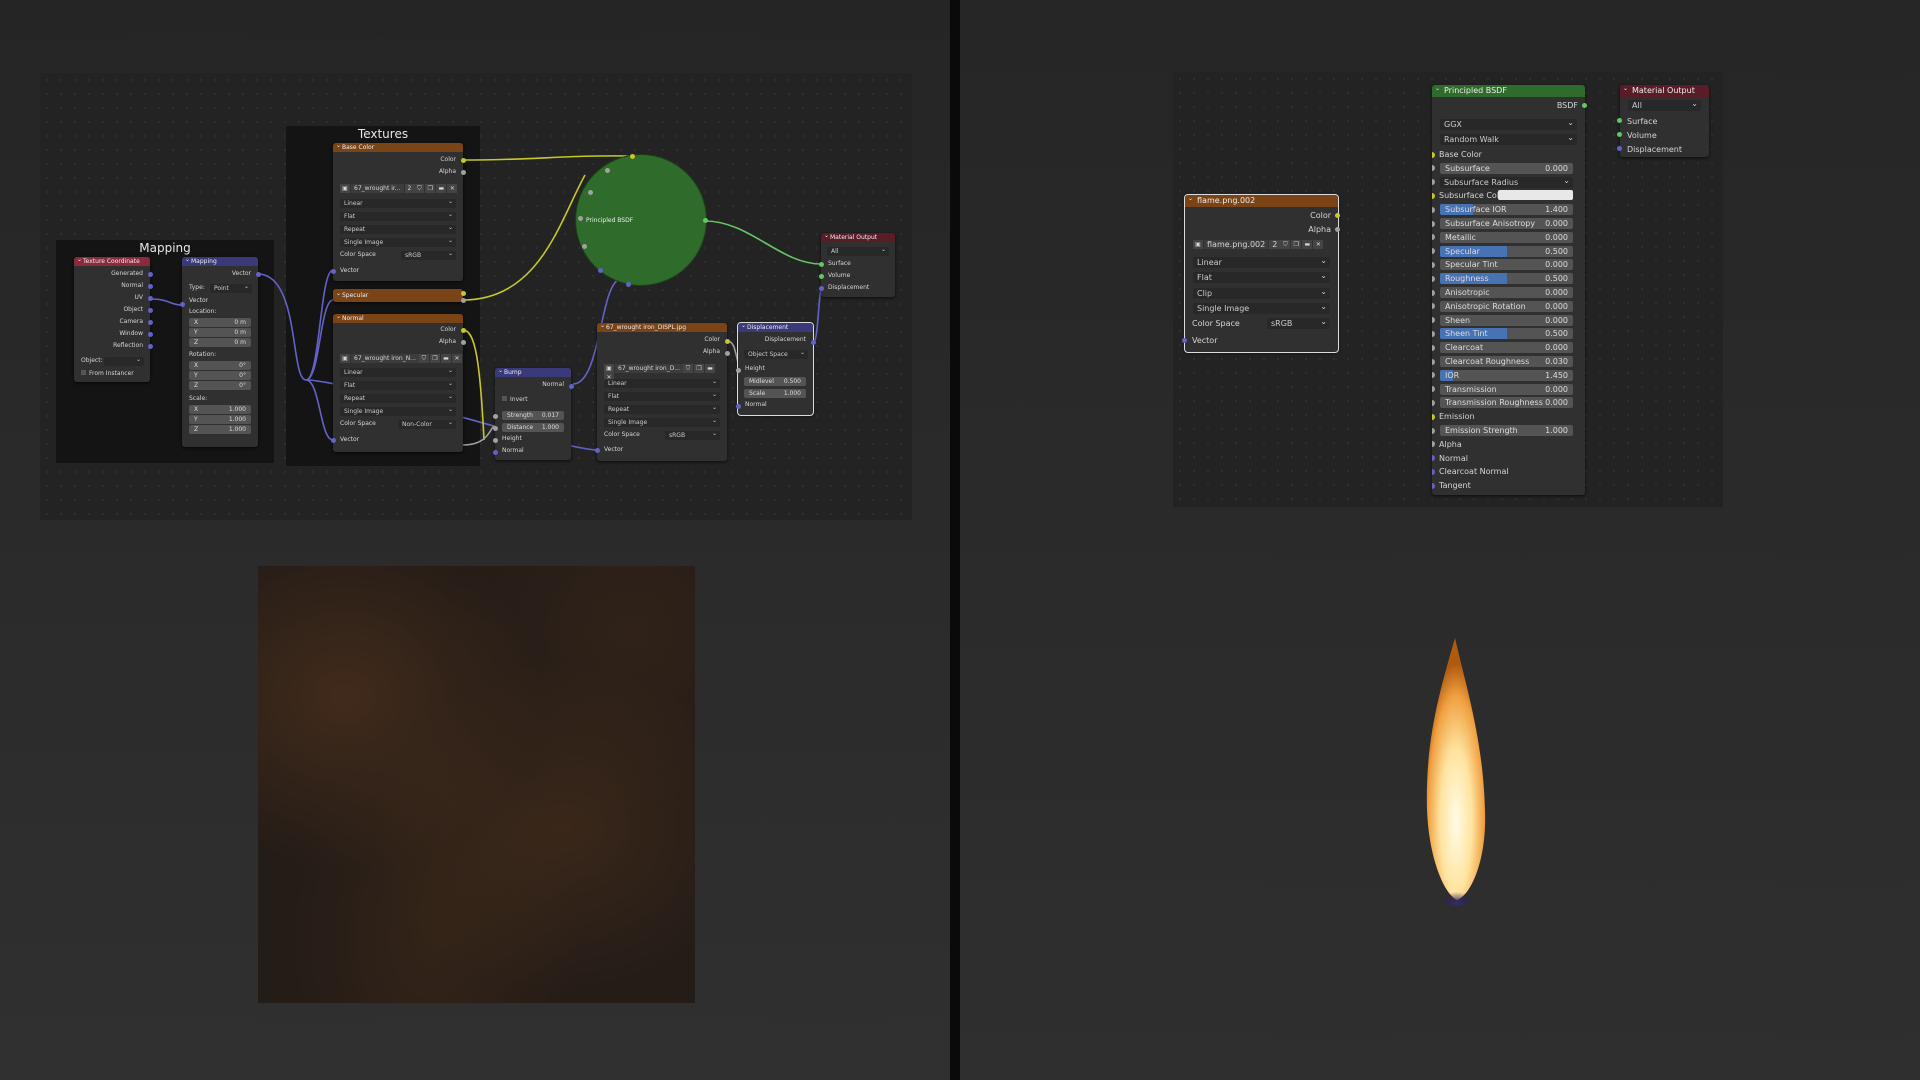  What do you see at coordinates (813, 342) in the screenshot?
I see `displacement-socket-out` at bounding box center [813, 342].